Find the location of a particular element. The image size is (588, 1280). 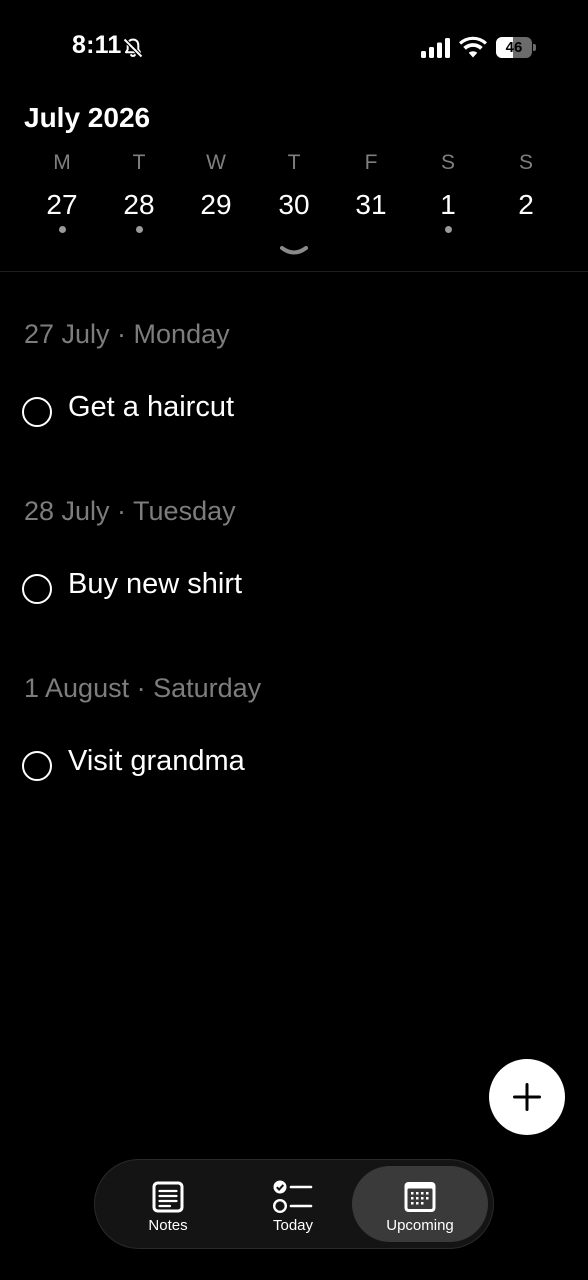

day-number: 1 is located at coordinates (448, 204).